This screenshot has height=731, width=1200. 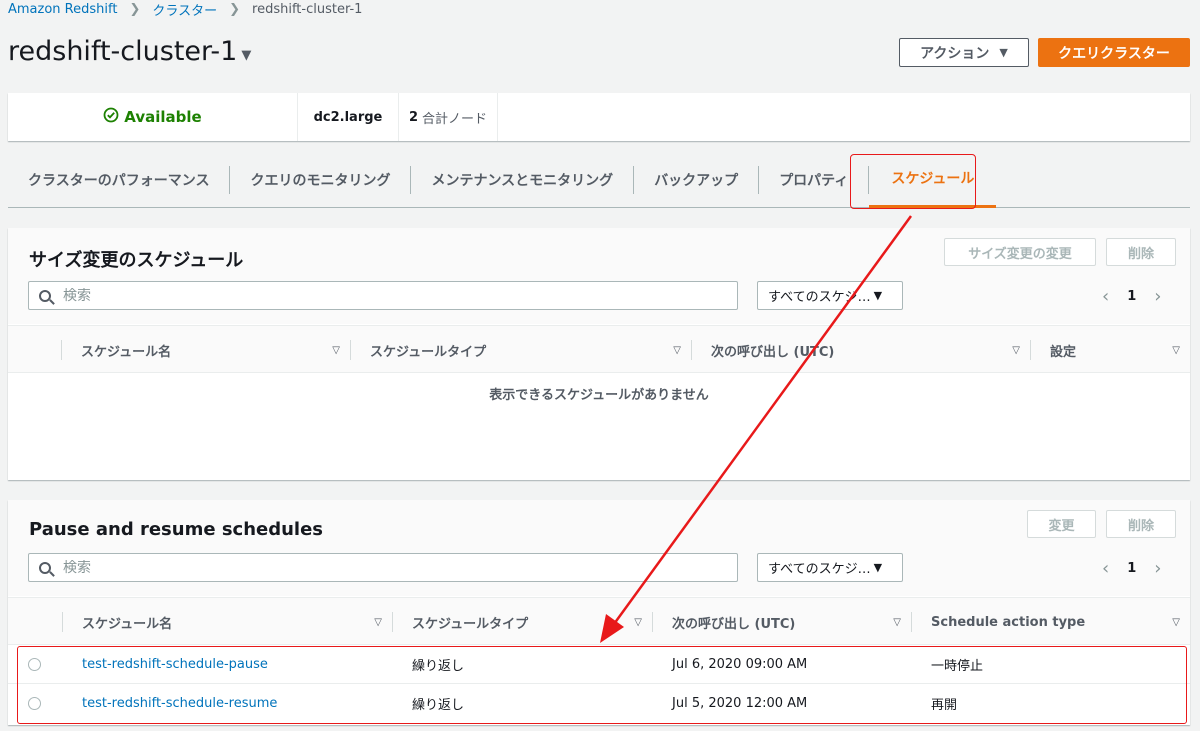 I want to click on query-cluster-button-label: クエリクラスター, so click(x=1114, y=53).